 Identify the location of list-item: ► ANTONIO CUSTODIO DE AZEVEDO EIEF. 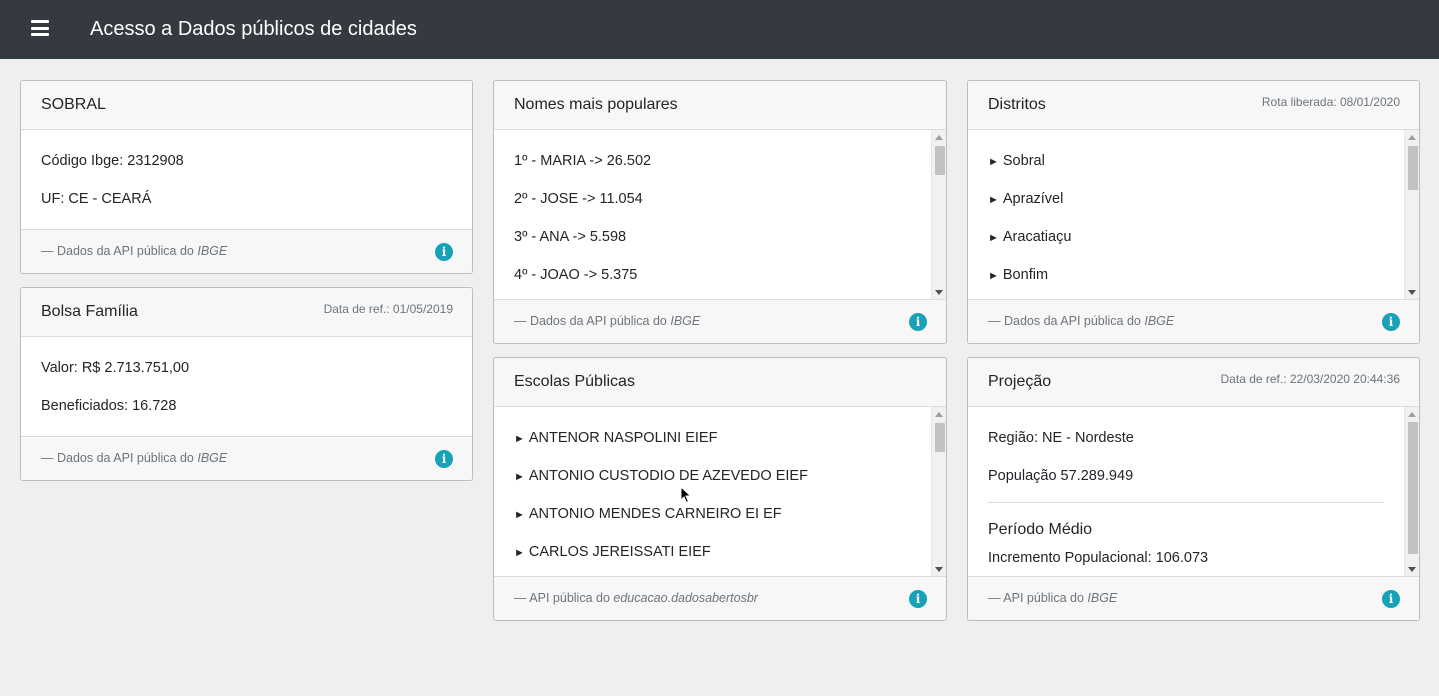
(661, 476).